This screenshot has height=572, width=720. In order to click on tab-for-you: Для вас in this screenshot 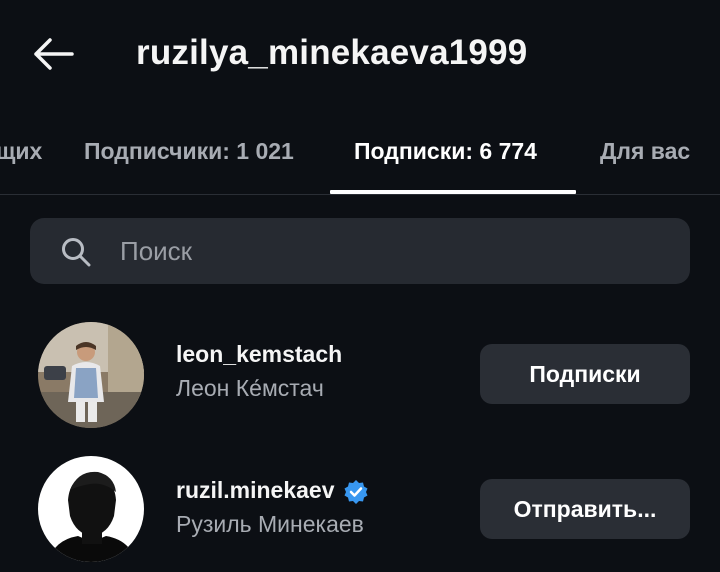, I will do `click(645, 151)`.